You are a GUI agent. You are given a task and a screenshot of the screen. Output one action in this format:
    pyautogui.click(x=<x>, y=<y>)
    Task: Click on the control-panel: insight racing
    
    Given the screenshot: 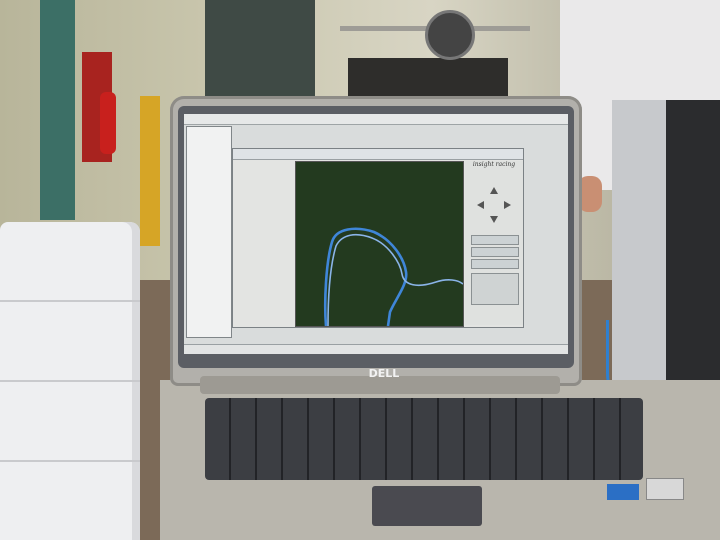 What is the action you would take?
    pyautogui.click(x=494, y=243)
    